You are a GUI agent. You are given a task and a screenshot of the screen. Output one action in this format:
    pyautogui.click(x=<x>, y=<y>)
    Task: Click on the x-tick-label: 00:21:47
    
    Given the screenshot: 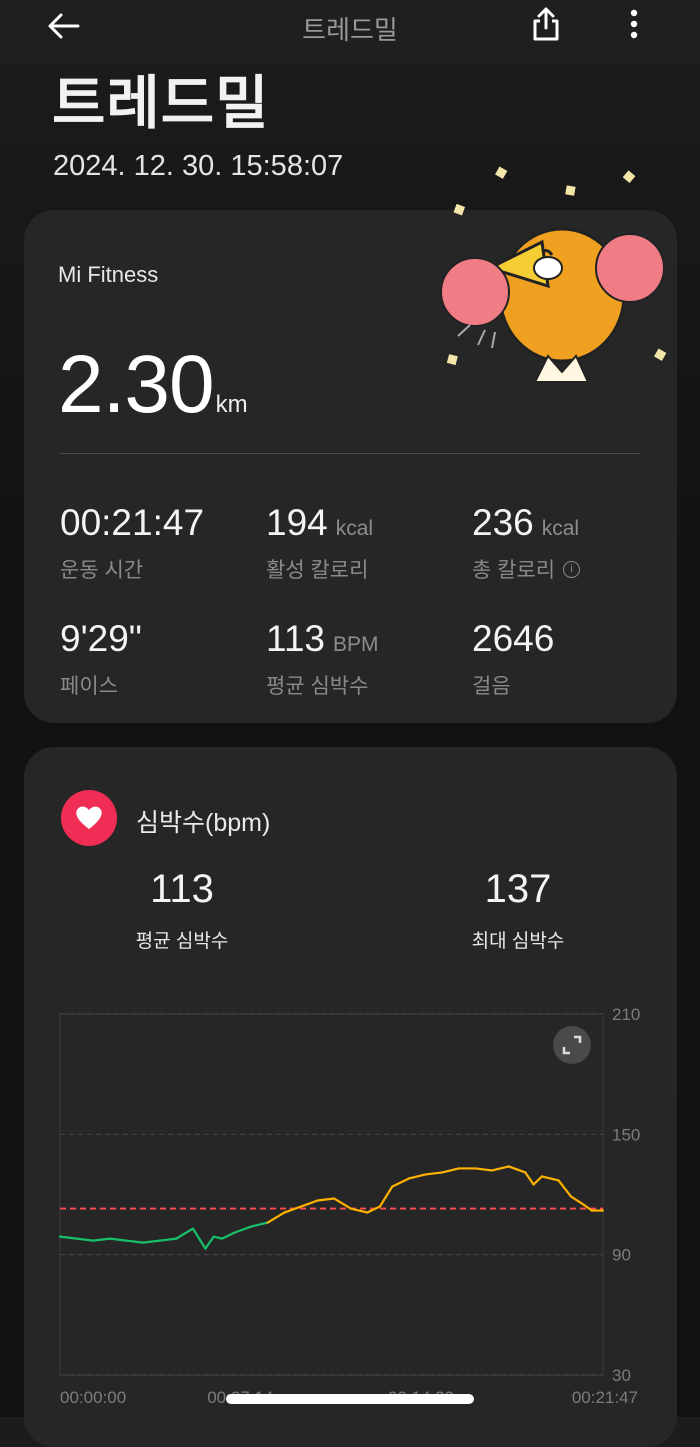 What is the action you would take?
    pyautogui.click(x=605, y=1397)
    